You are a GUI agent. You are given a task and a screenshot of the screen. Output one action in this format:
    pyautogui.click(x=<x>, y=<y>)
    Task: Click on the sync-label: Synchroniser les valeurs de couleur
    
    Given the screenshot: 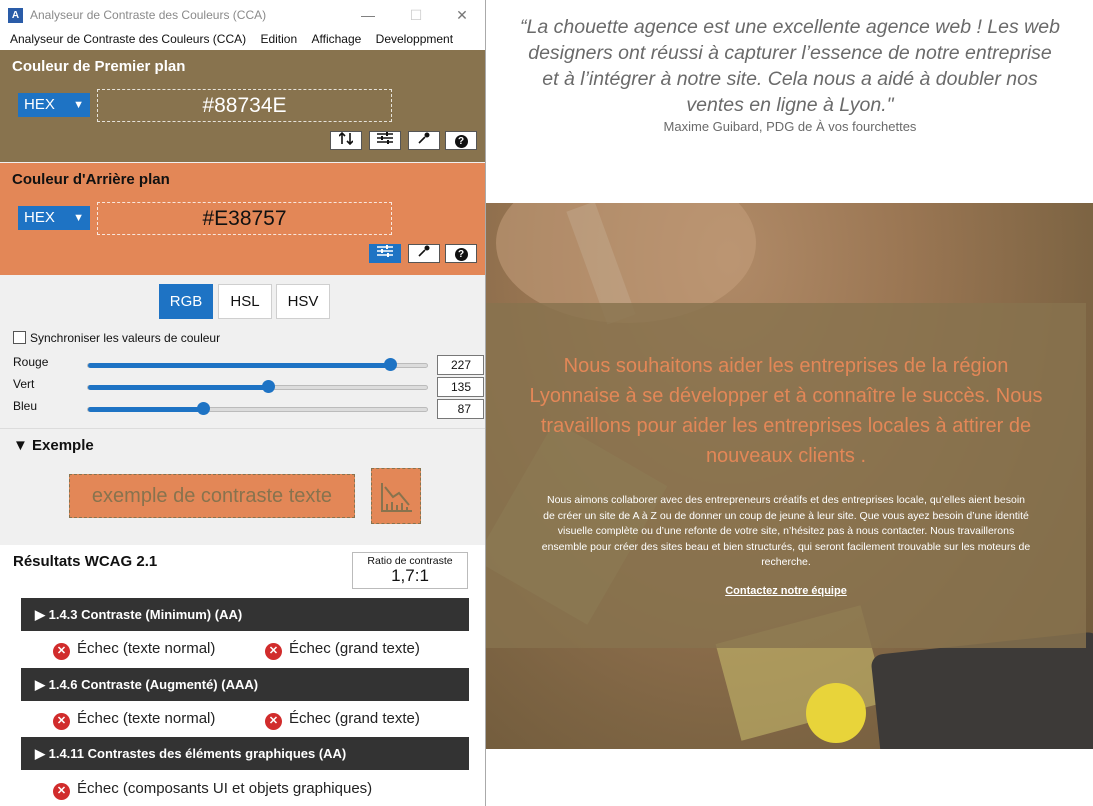 What is the action you would take?
    pyautogui.click(x=125, y=338)
    